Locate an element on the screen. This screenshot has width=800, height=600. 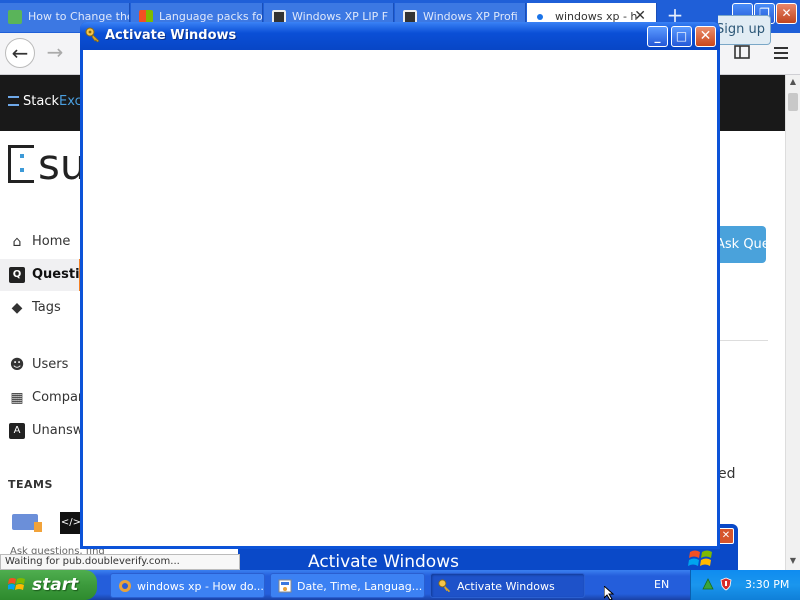
nav-label: Home is located at coordinates (51, 241).